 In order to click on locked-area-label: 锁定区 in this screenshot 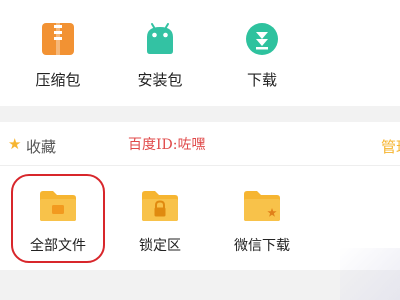, I will do `click(160, 246)`.